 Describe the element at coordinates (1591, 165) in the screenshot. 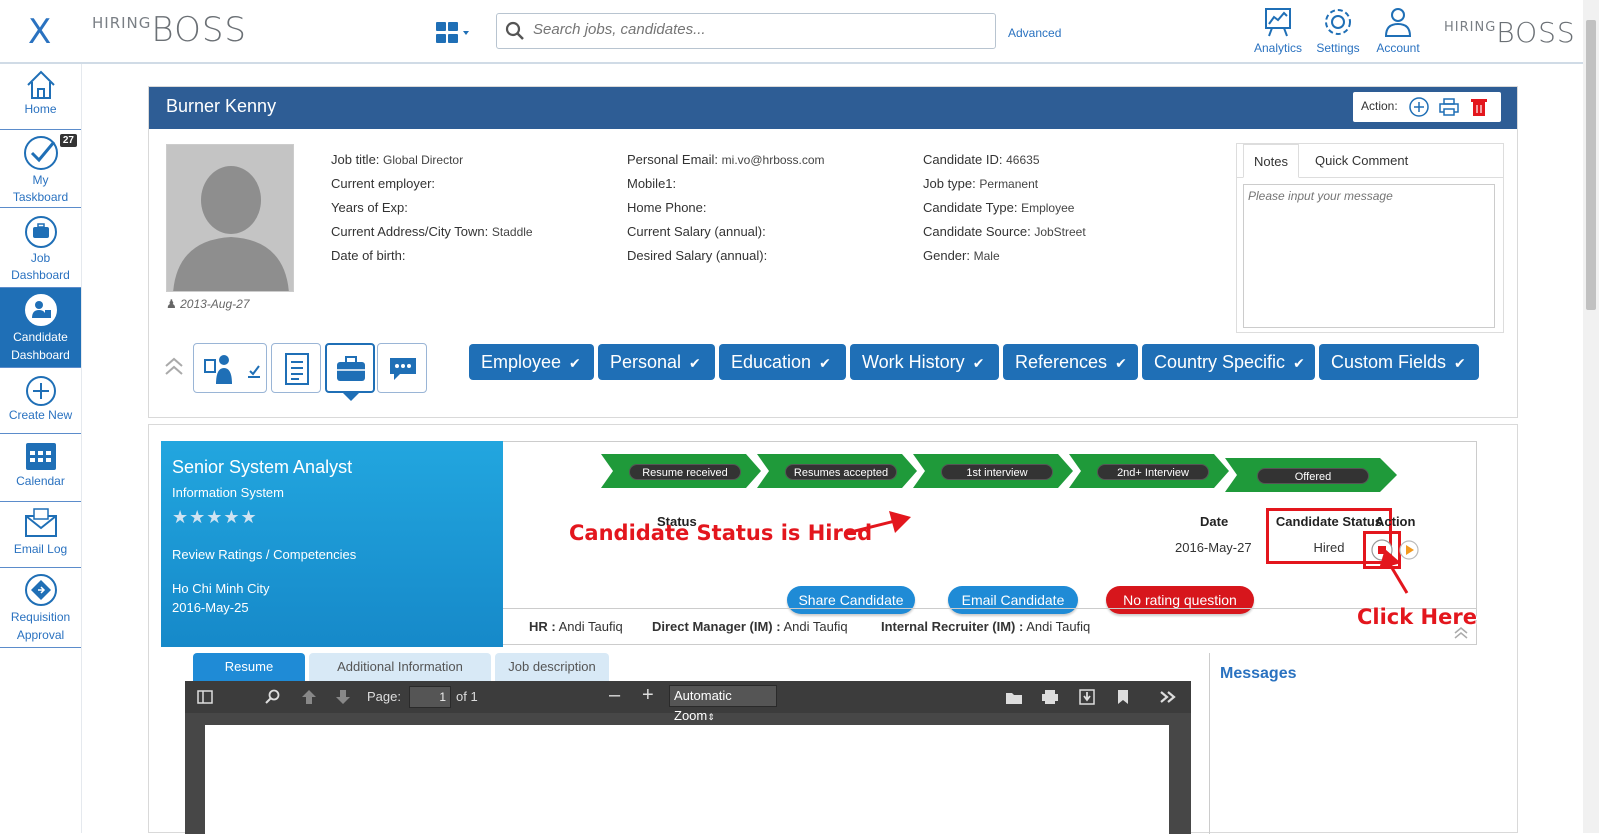

I see `scrollbar-thumb` at that location.